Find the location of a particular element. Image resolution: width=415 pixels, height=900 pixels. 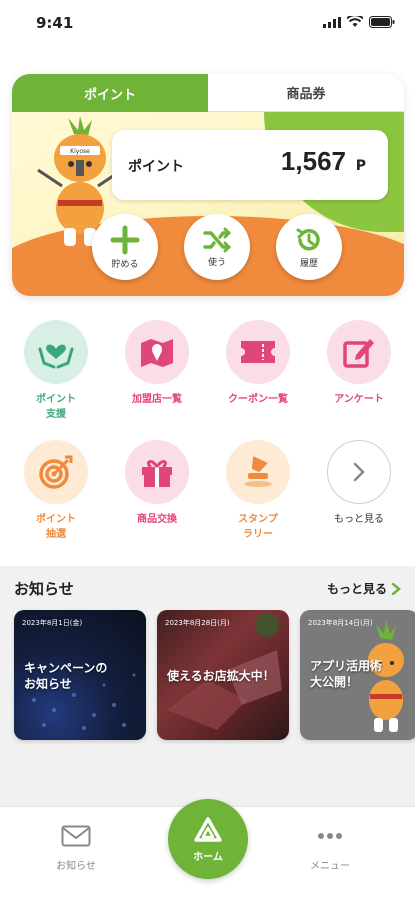

point-value: 1,567 is located at coordinates (313, 161).